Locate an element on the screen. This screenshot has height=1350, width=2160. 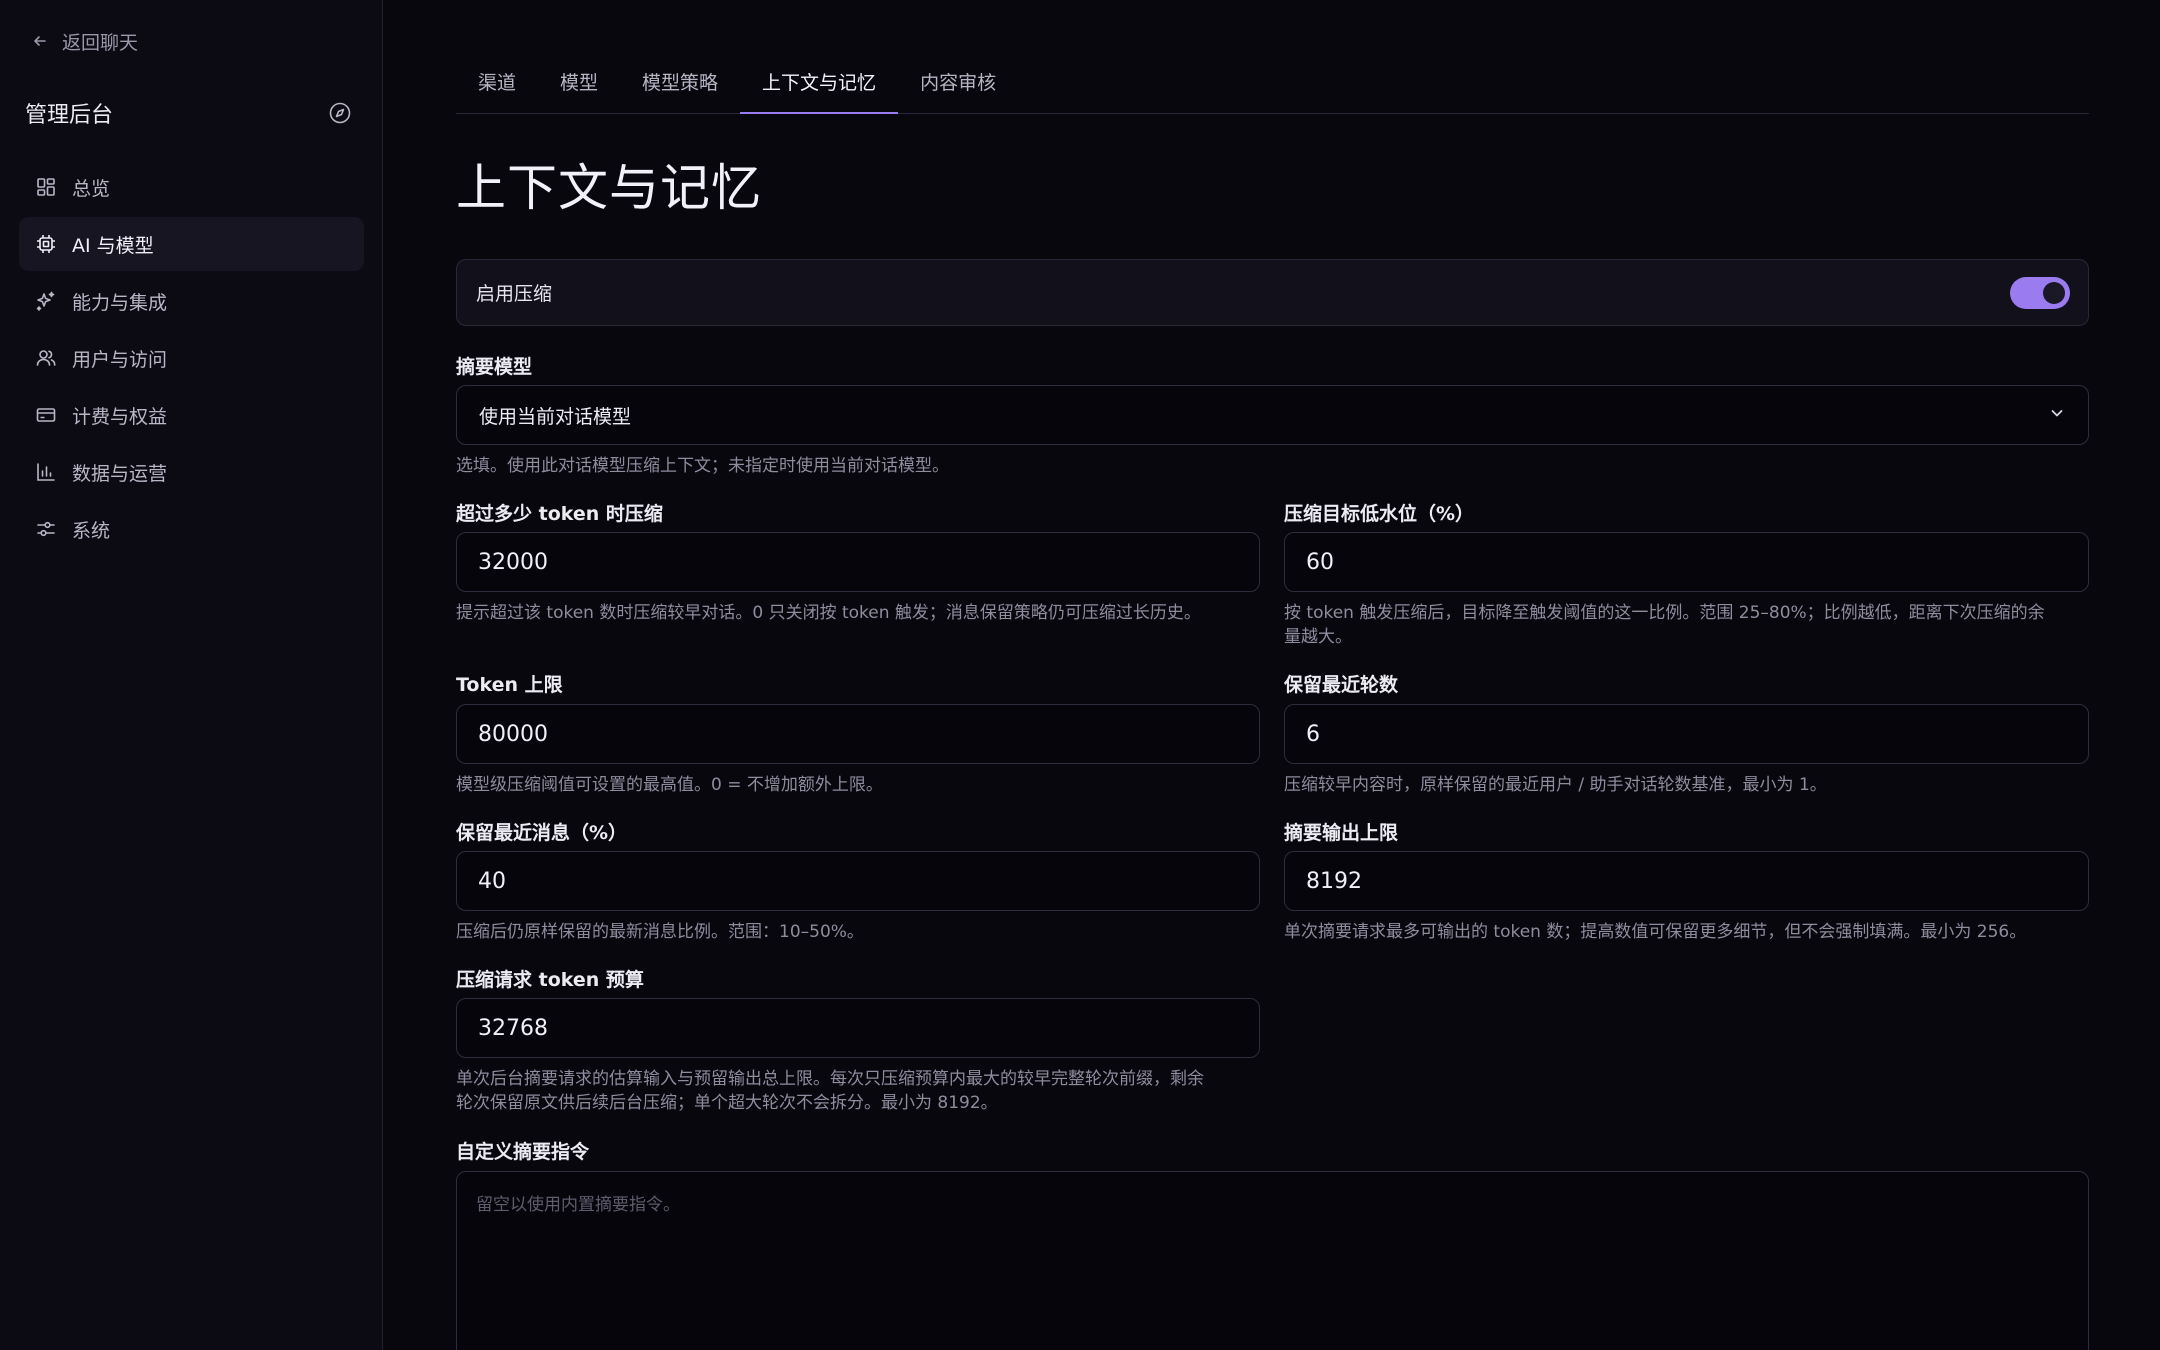
token-limit-label: Token 上限 is located at coordinates (509, 685).